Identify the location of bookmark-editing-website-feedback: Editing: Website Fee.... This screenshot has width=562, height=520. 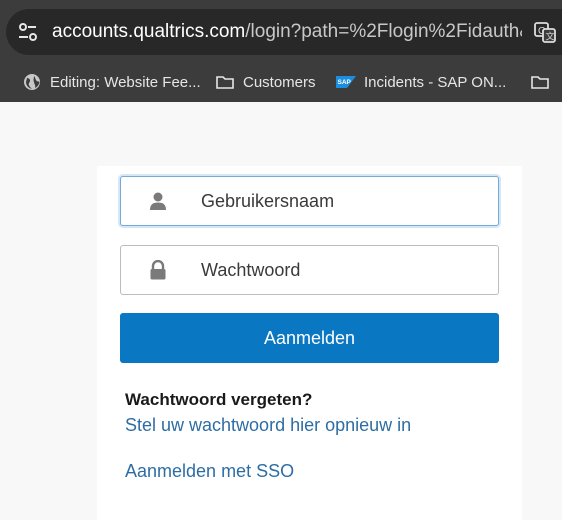
(111, 82).